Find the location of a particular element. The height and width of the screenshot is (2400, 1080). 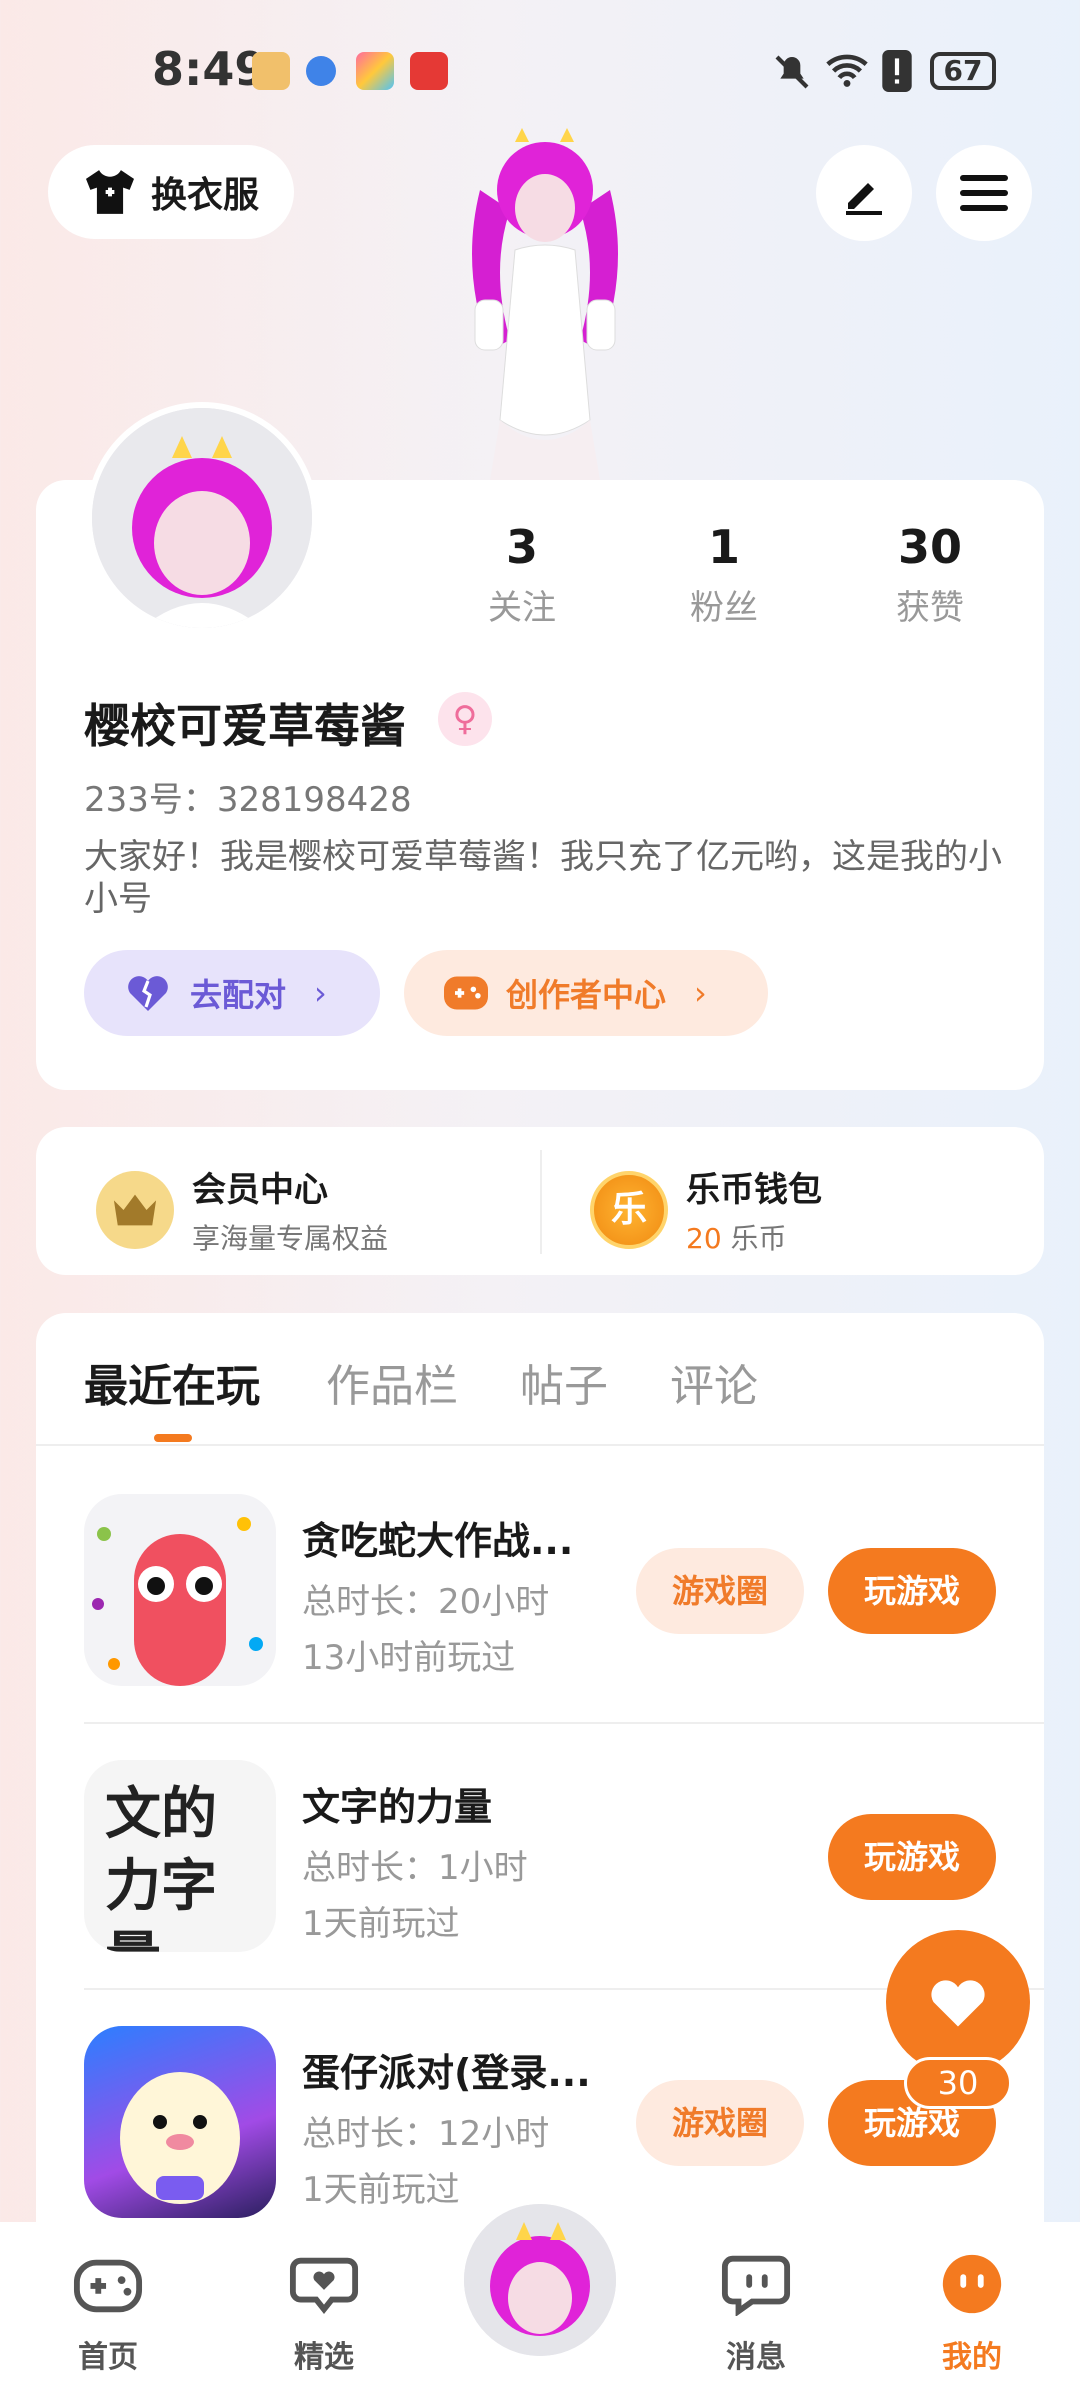

coin-icon: 乐 is located at coordinates (629, 1209).